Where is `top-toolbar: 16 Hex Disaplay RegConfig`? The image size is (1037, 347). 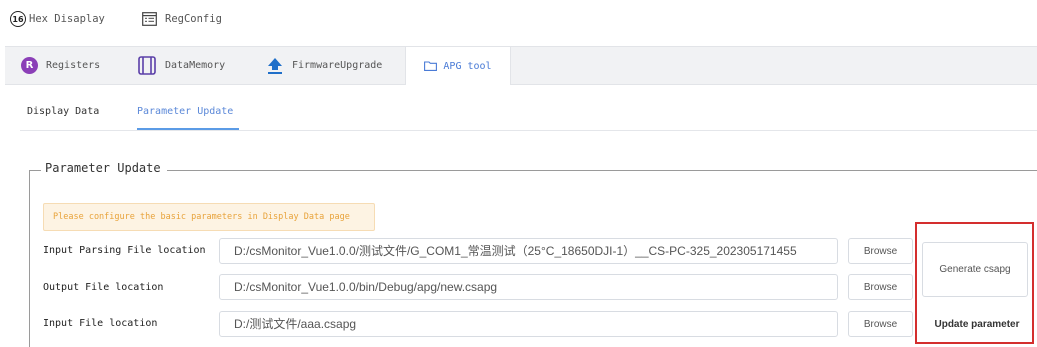
top-toolbar: 16 Hex Disaplay RegConfig is located at coordinates (518, 21).